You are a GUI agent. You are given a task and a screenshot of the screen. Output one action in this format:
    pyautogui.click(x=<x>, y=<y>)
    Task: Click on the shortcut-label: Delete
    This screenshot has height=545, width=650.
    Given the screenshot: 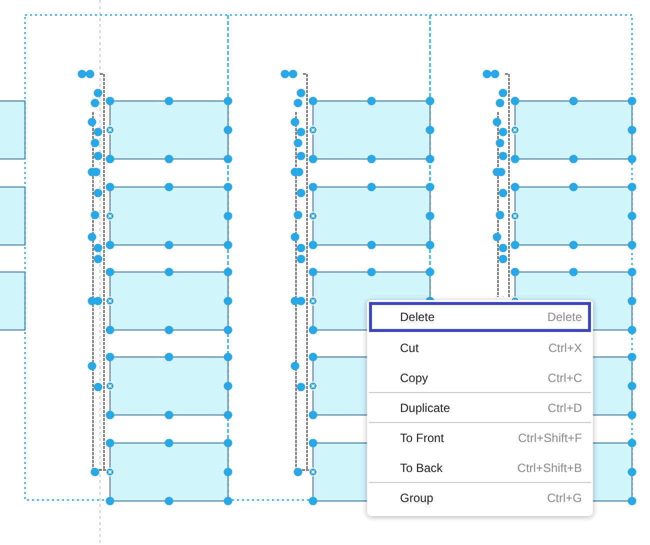 What is the action you would take?
    pyautogui.click(x=564, y=317)
    